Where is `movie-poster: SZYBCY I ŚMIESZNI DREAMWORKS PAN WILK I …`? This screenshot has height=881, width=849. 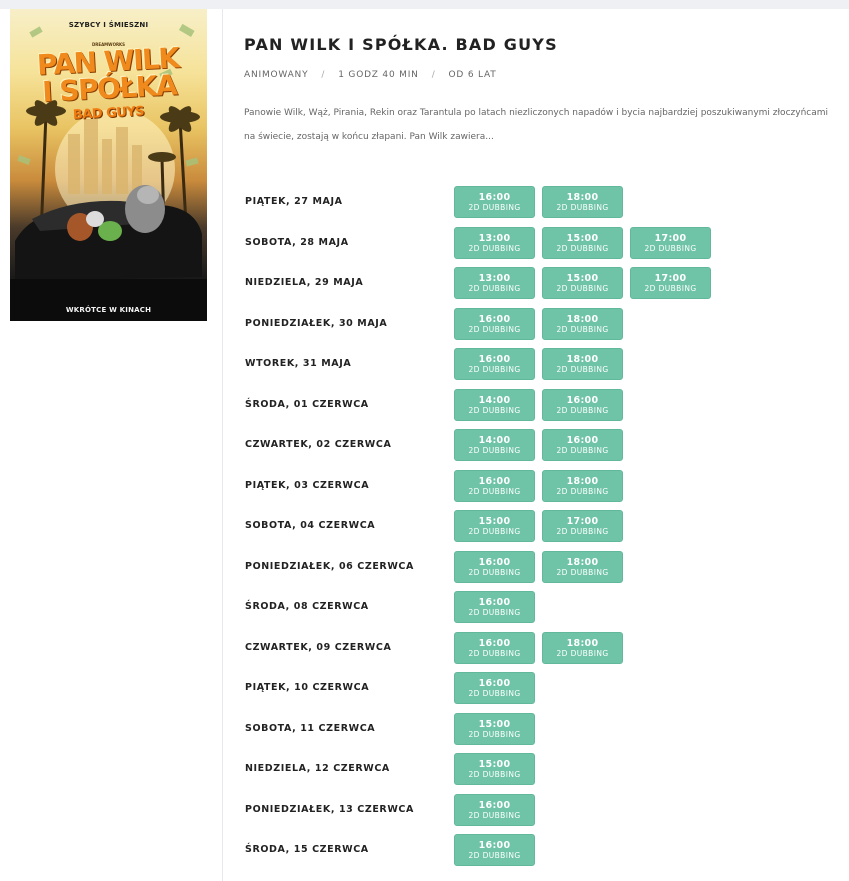 movie-poster: SZYBCY I ŚMIESZNI DREAMWORKS PAN WILK I … is located at coordinates (108, 165).